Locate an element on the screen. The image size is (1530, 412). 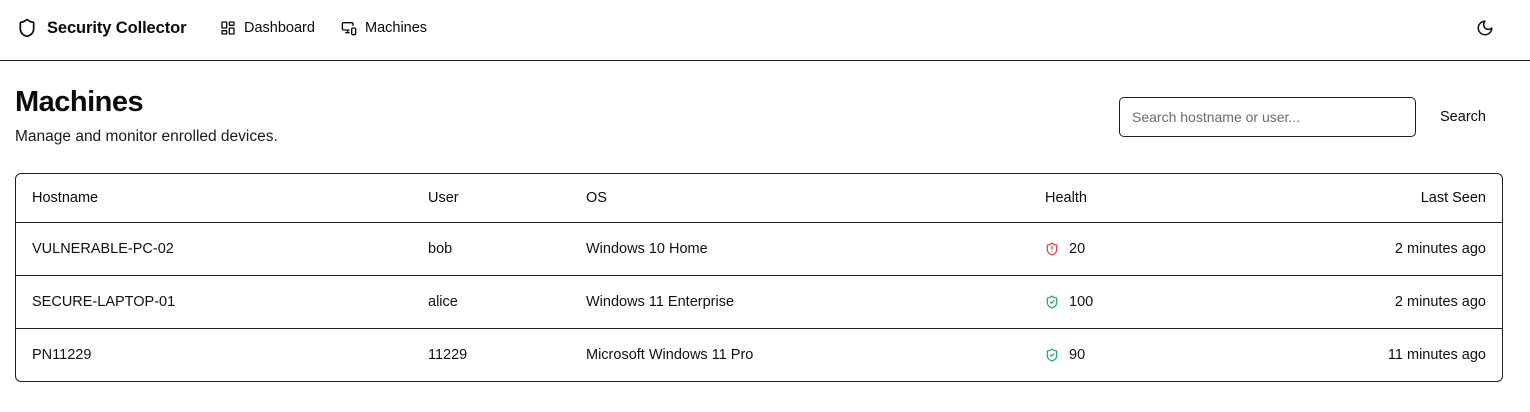
theme-toggle-button is located at coordinates (1485, 28).